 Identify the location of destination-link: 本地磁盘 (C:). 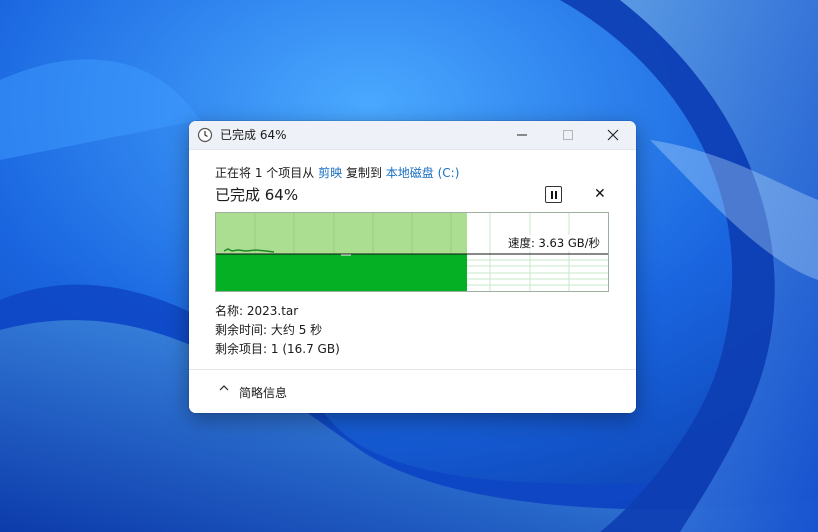
(423, 173).